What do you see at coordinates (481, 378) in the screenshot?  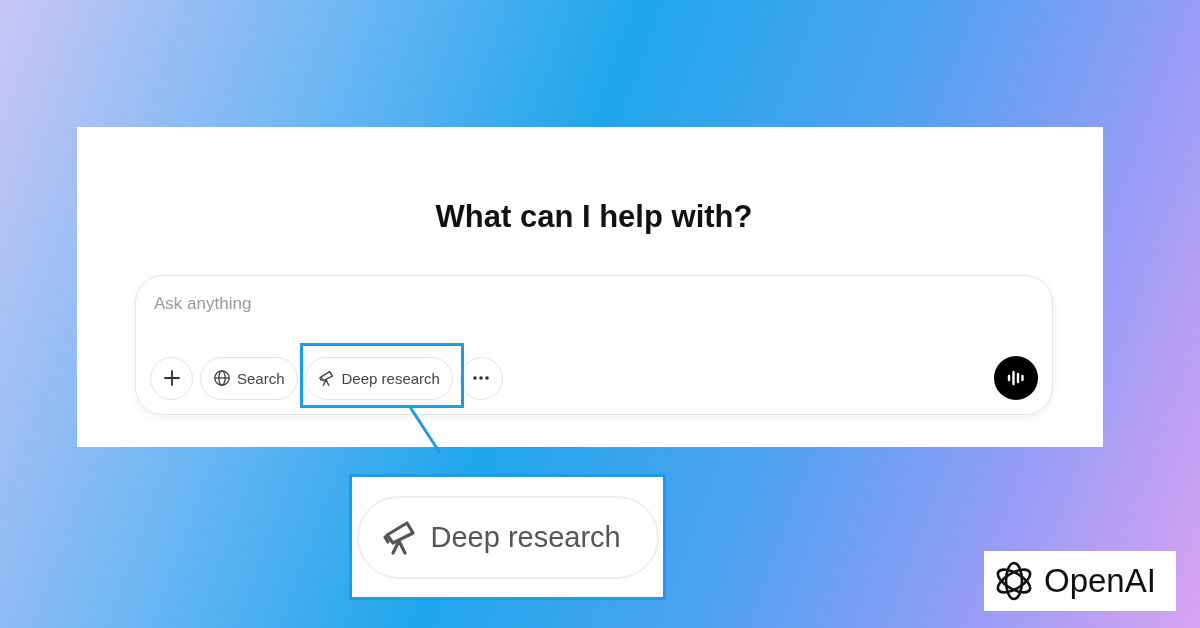 I see `more-icon` at bounding box center [481, 378].